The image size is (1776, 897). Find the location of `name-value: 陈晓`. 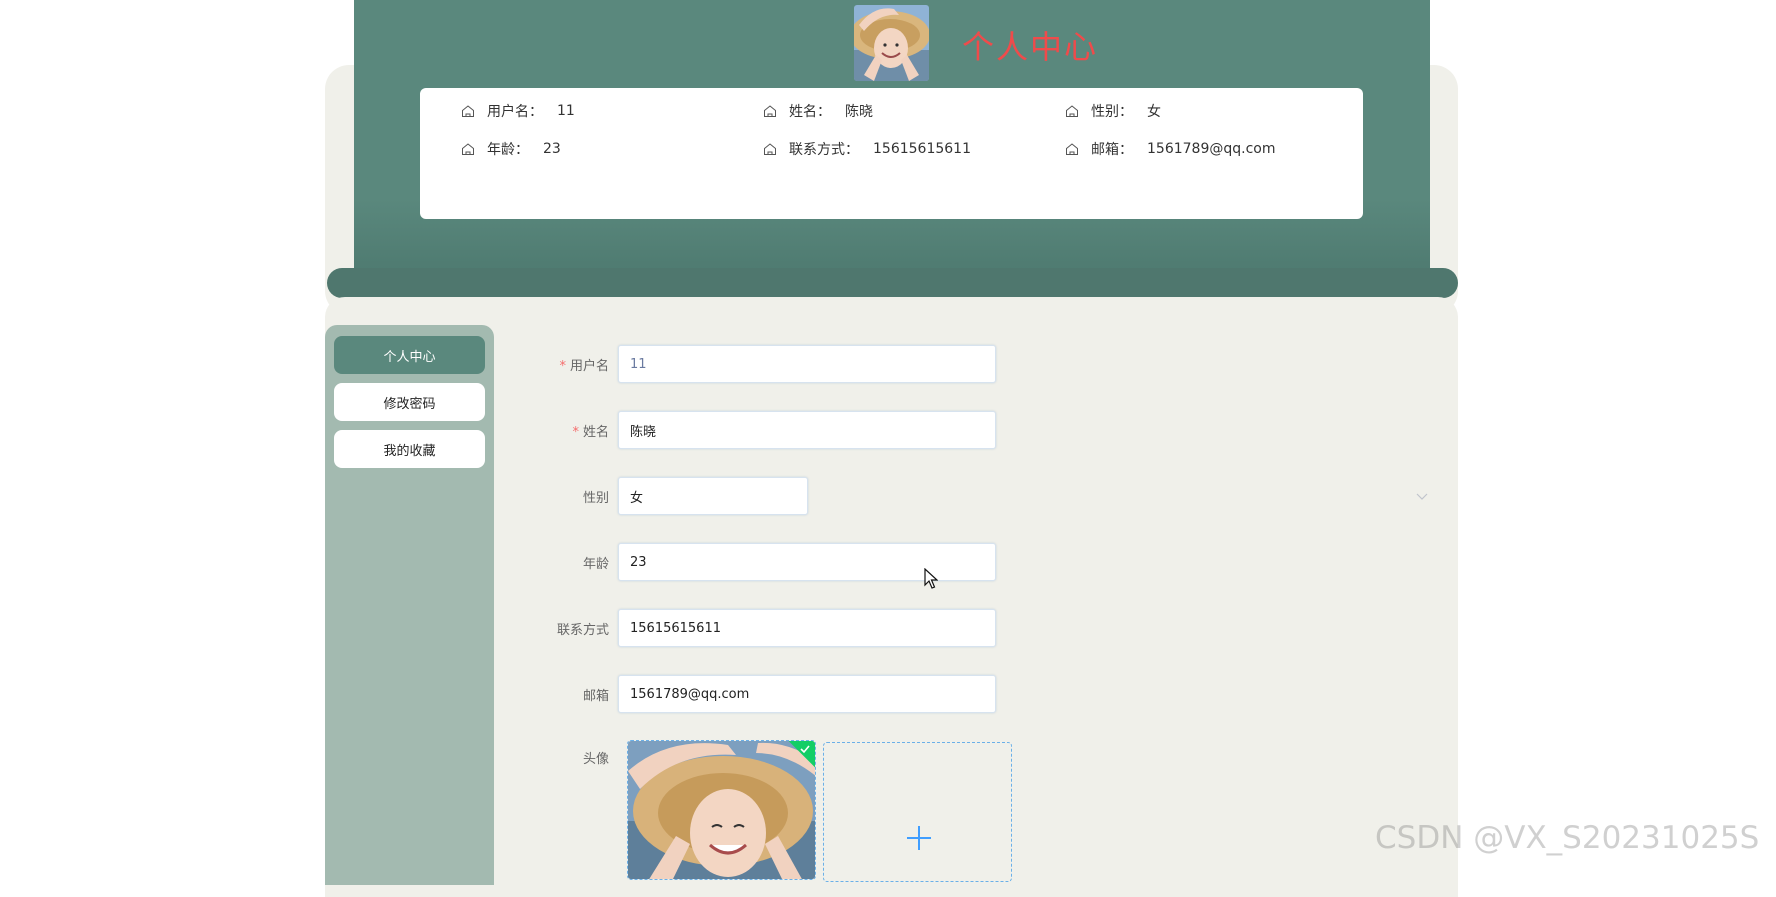

name-value: 陈晓 is located at coordinates (643, 432).